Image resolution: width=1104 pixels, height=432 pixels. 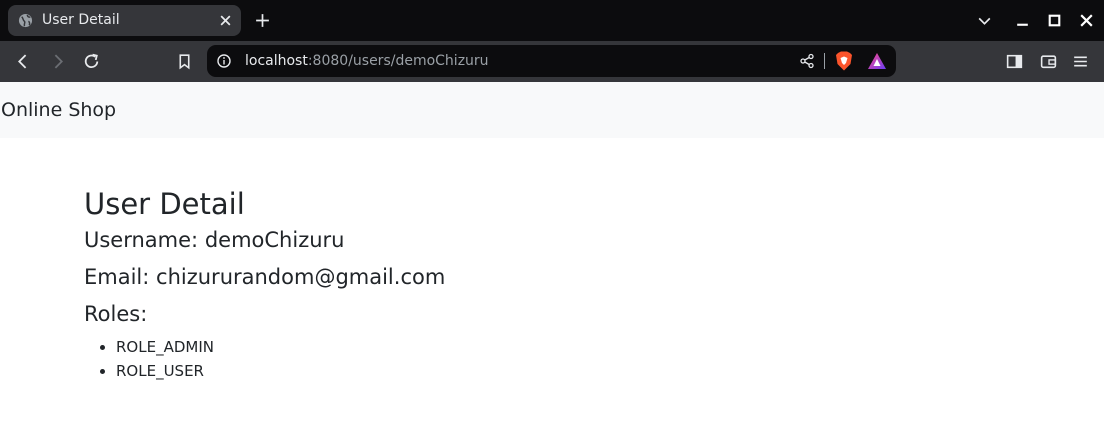 I want to click on browser-titlebar: User Detail, so click(x=552, y=20).